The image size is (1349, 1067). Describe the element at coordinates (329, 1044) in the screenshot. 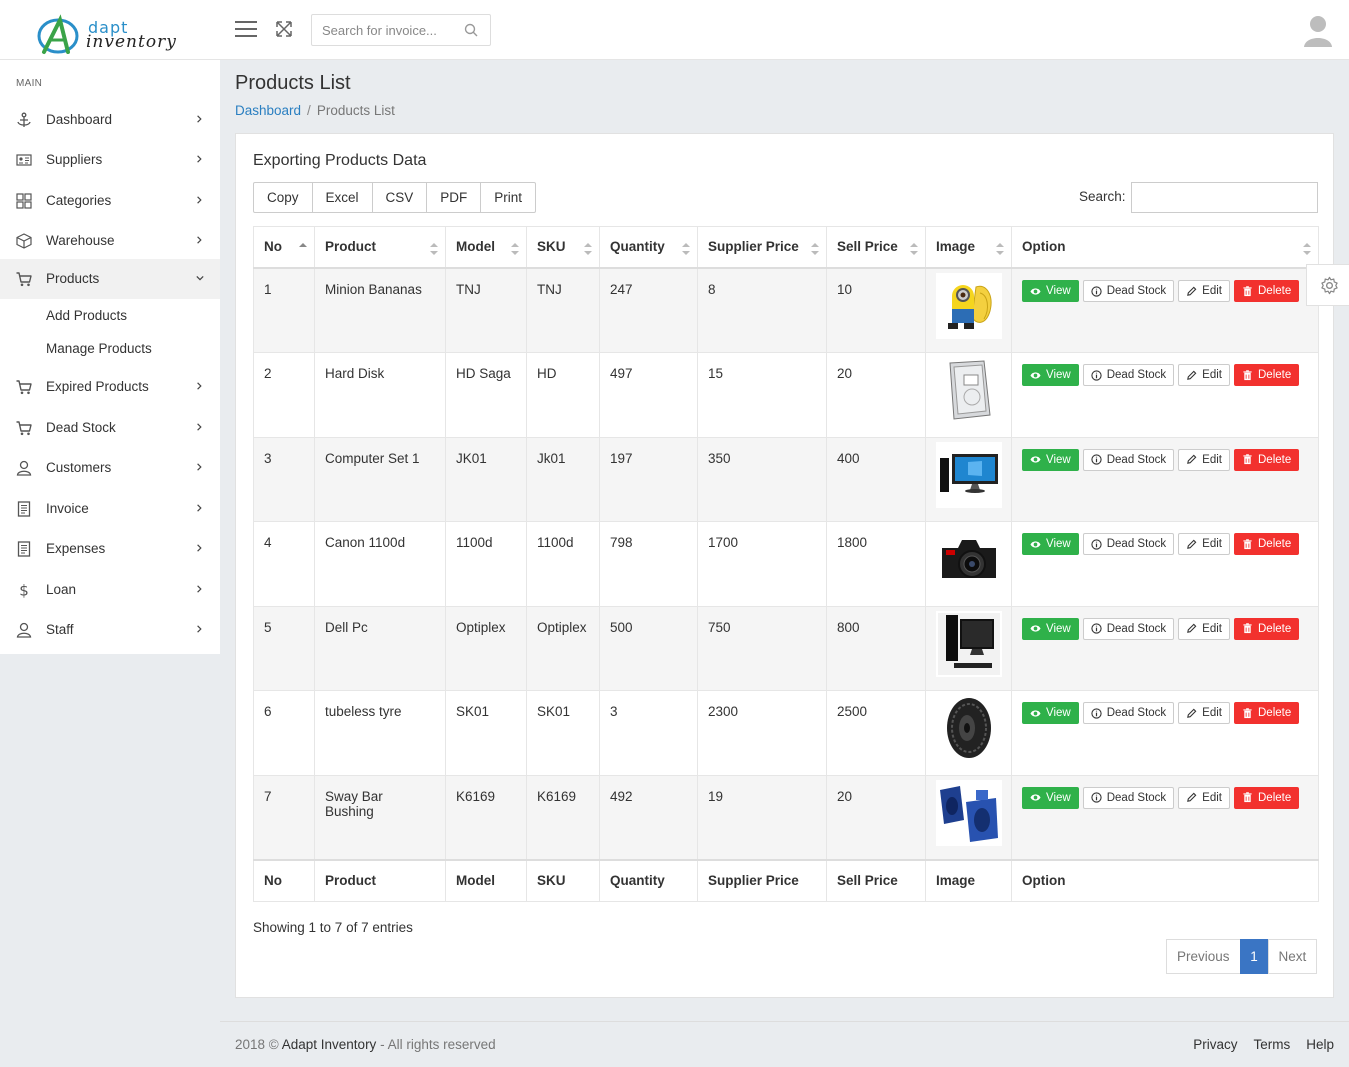

I see `footer-brand-link: Adapt Inventory` at that location.